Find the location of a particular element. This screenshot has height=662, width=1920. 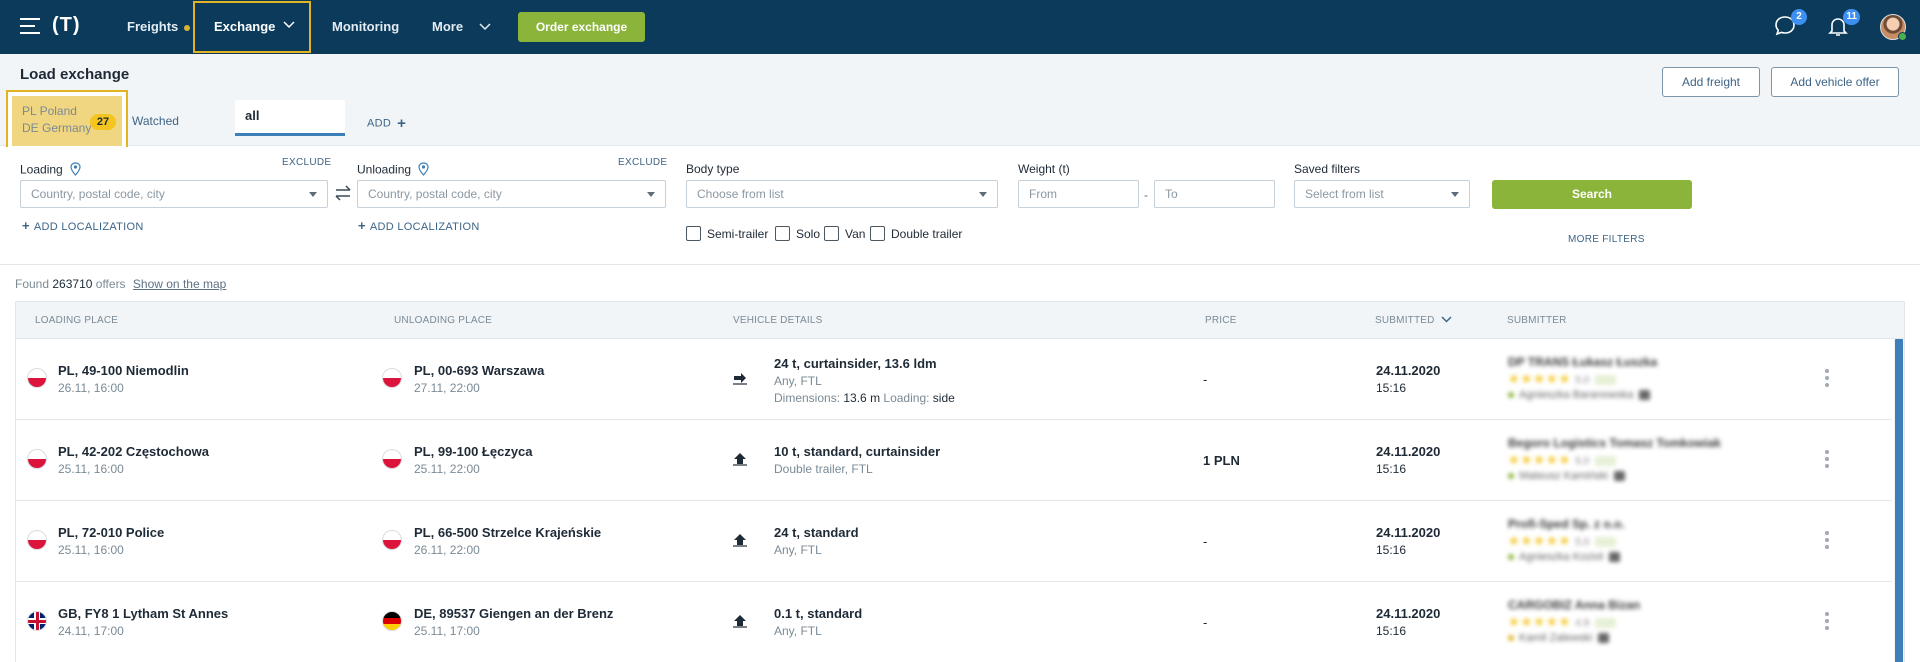

unloading-location-input: Country, postal code, city is located at coordinates (511, 194).